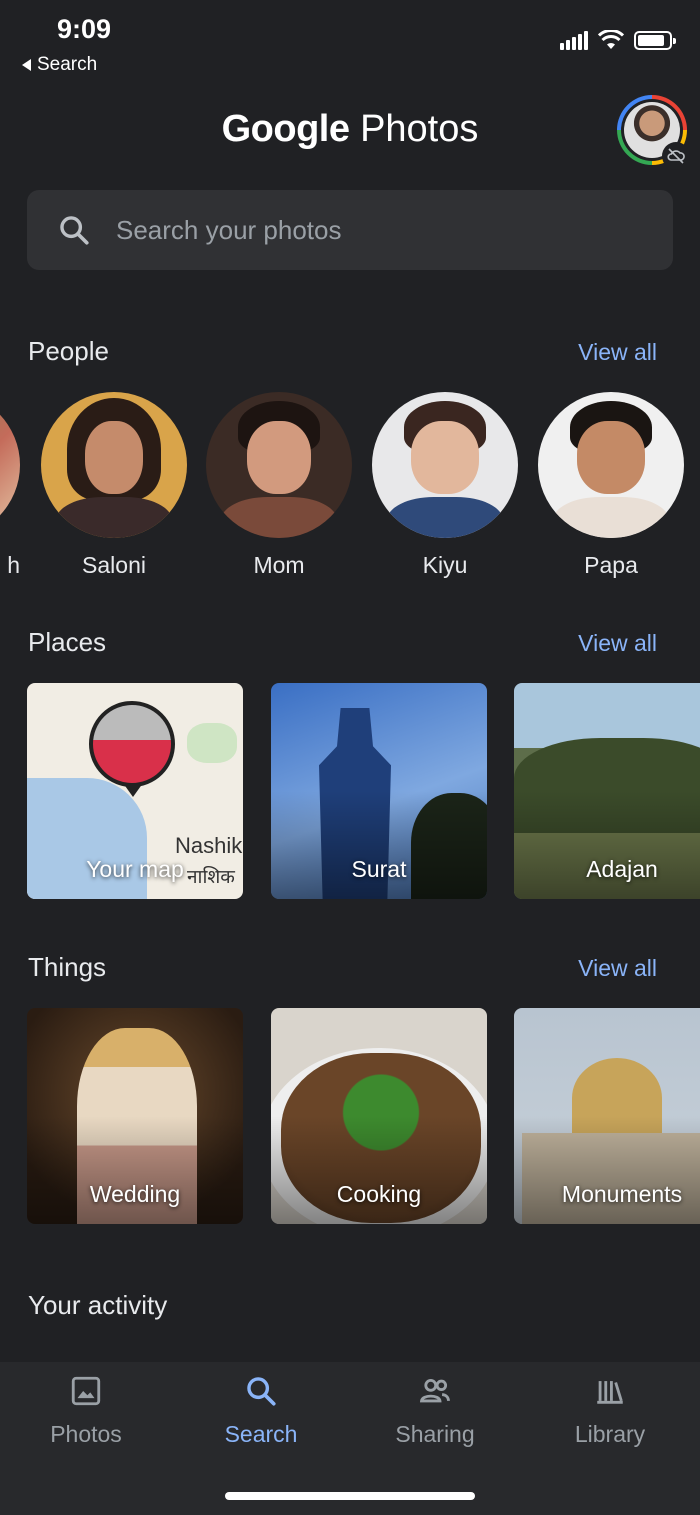 The image size is (700, 1515). What do you see at coordinates (610, 1392) in the screenshot?
I see `library-icon` at bounding box center [610, 1392].